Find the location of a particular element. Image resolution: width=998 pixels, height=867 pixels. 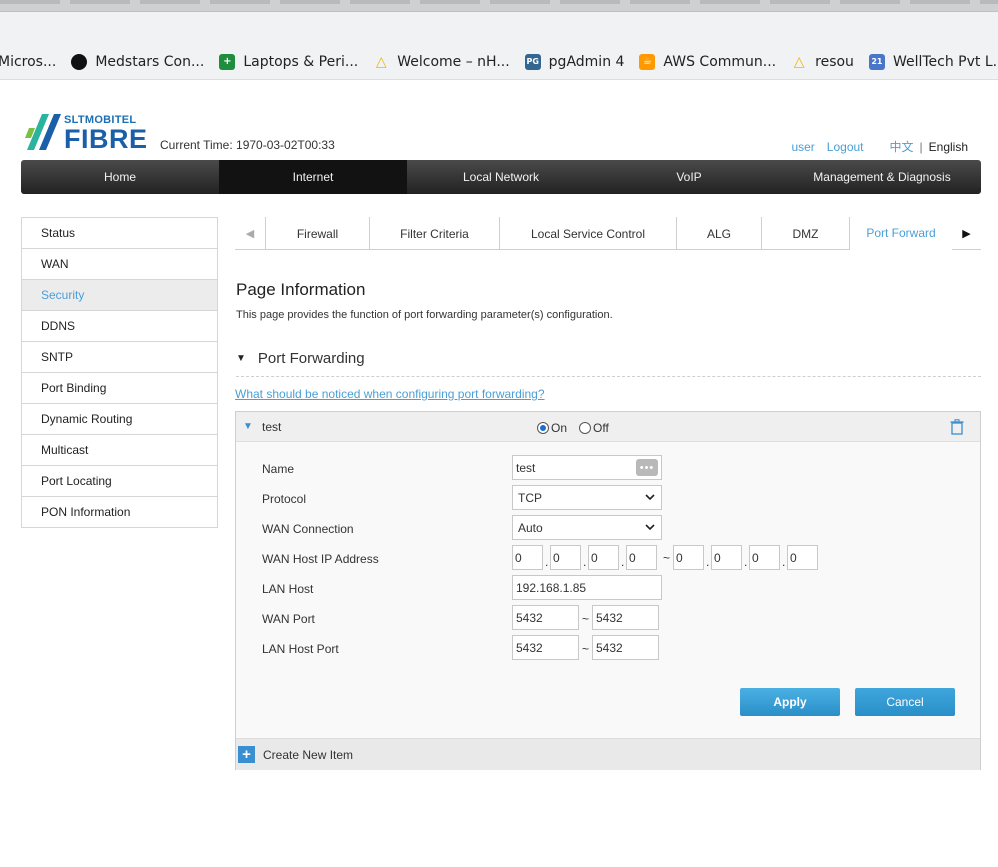

nav-management-diagnosis: Management & Diagnosis is located at coordinates (882, 177).